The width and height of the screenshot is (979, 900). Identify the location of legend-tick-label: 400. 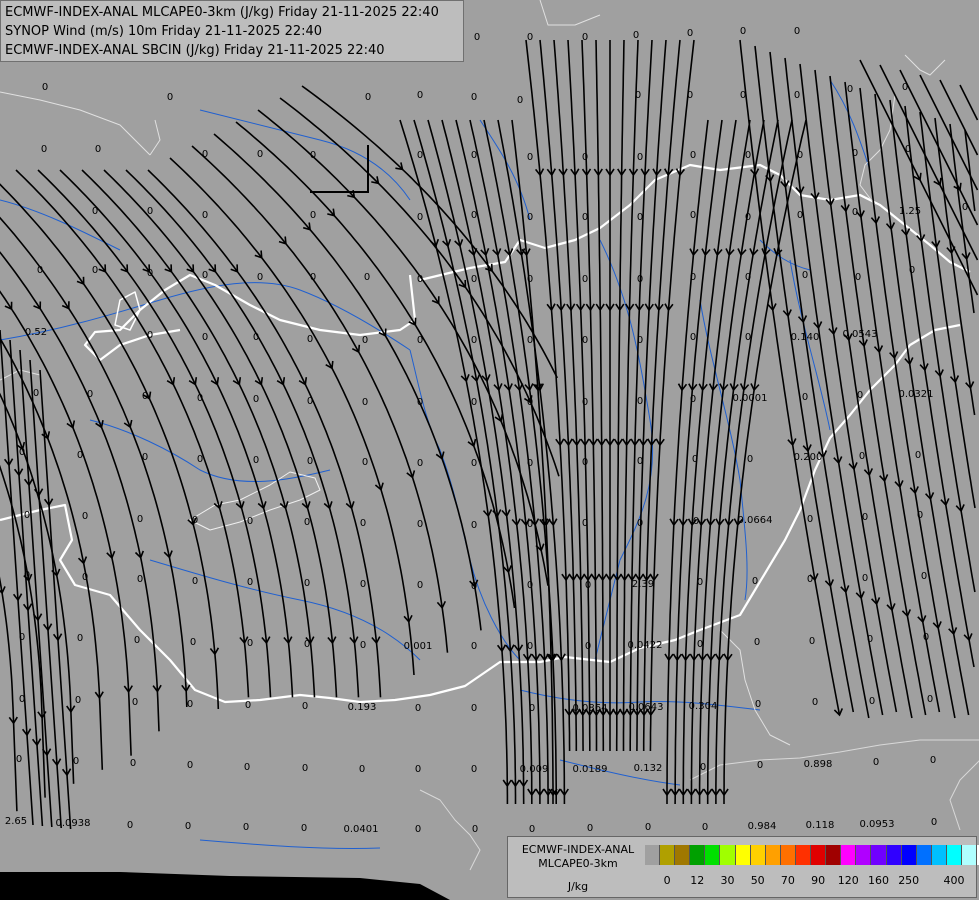
(954, 880).